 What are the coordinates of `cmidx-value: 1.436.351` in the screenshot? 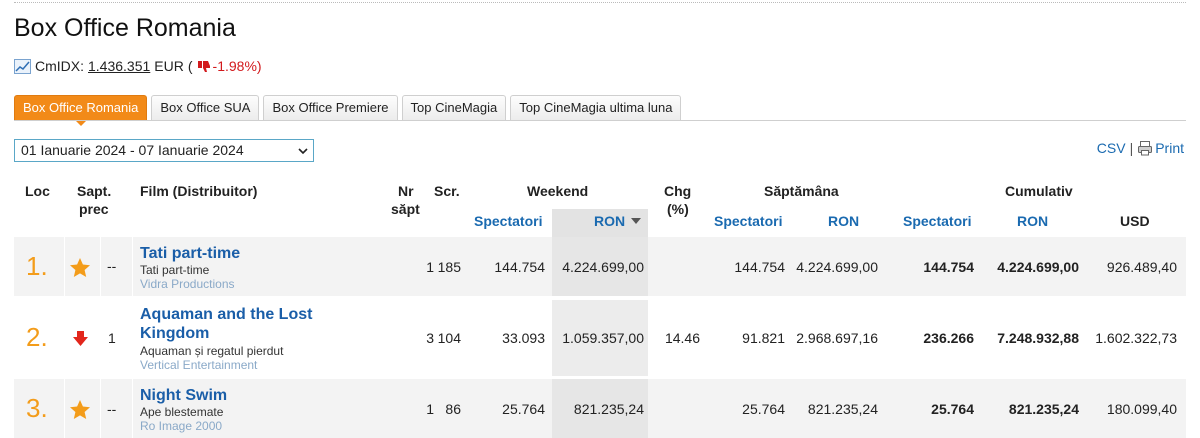 It's located at (119, 66).